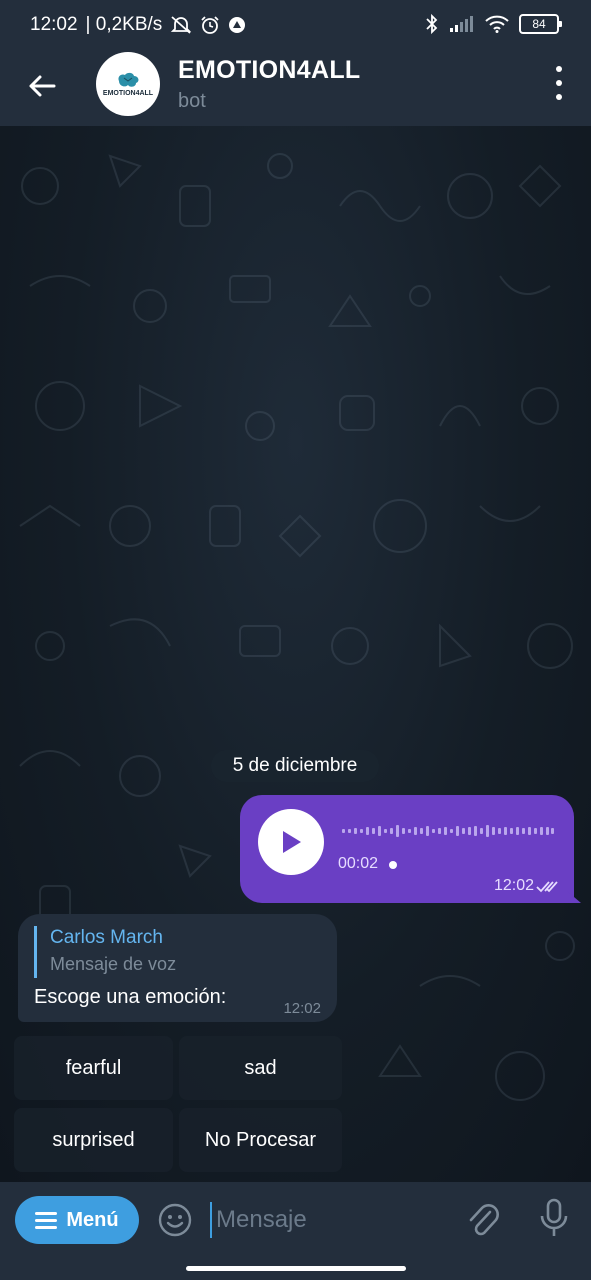  I want to click on chat-header: EMOTION4ALL EMOTION4ALL bot, so click(295, 89).